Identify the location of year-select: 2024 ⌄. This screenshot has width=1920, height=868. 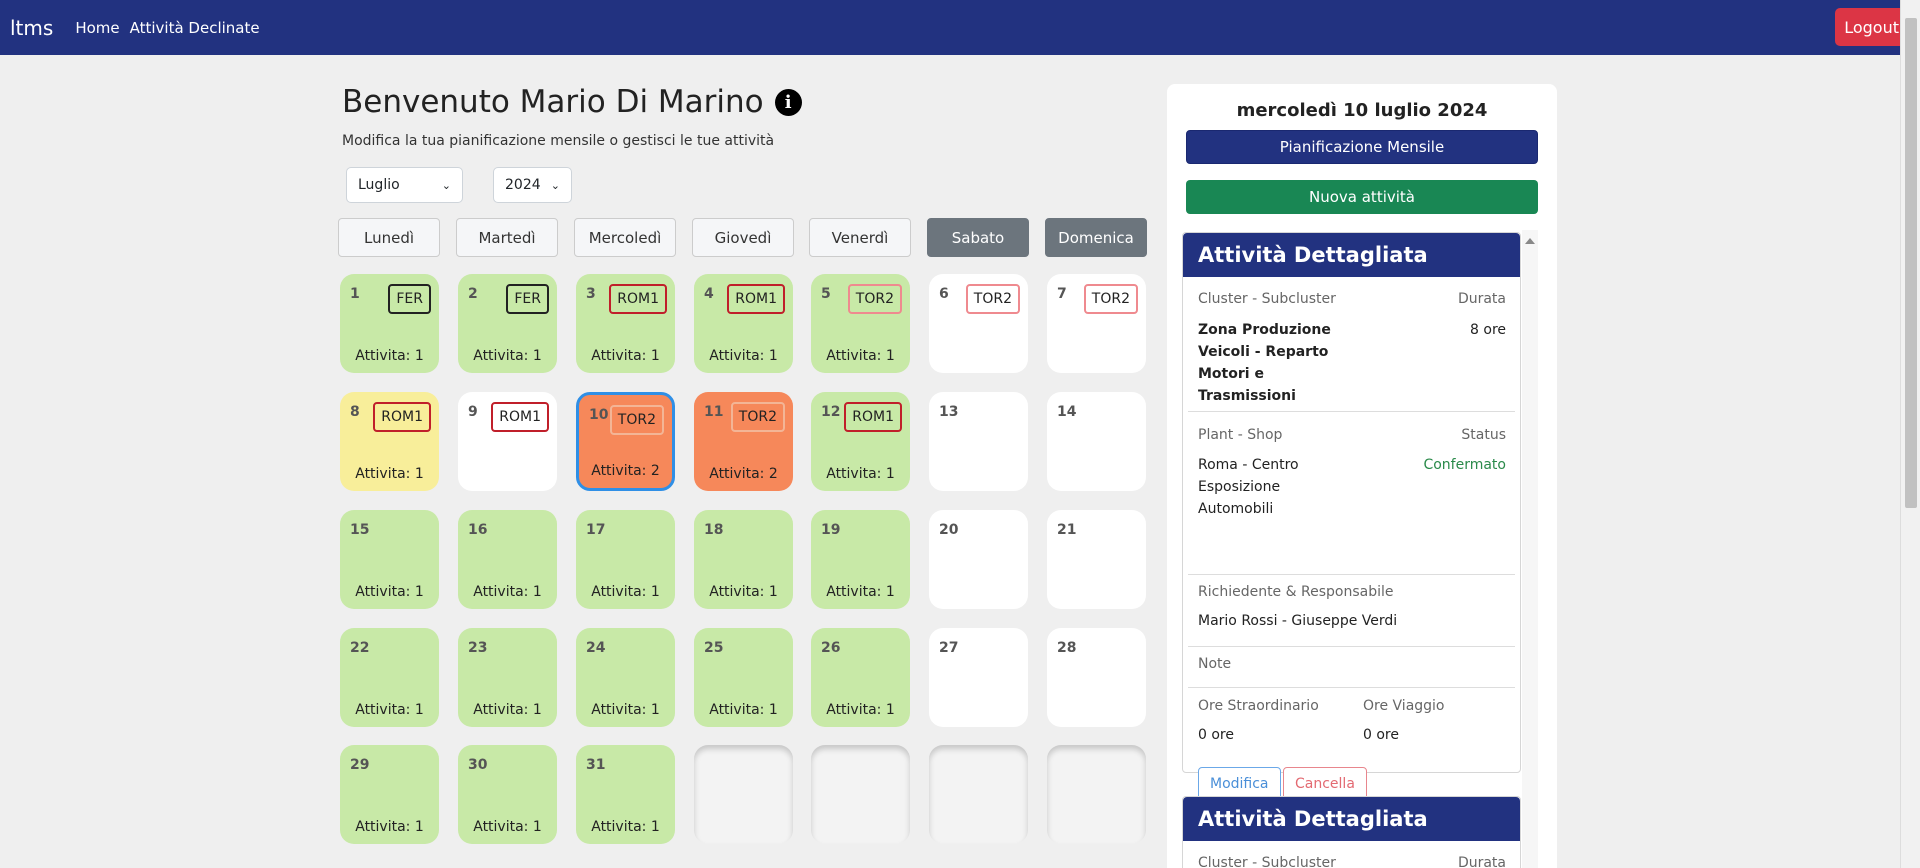
(532, 185).